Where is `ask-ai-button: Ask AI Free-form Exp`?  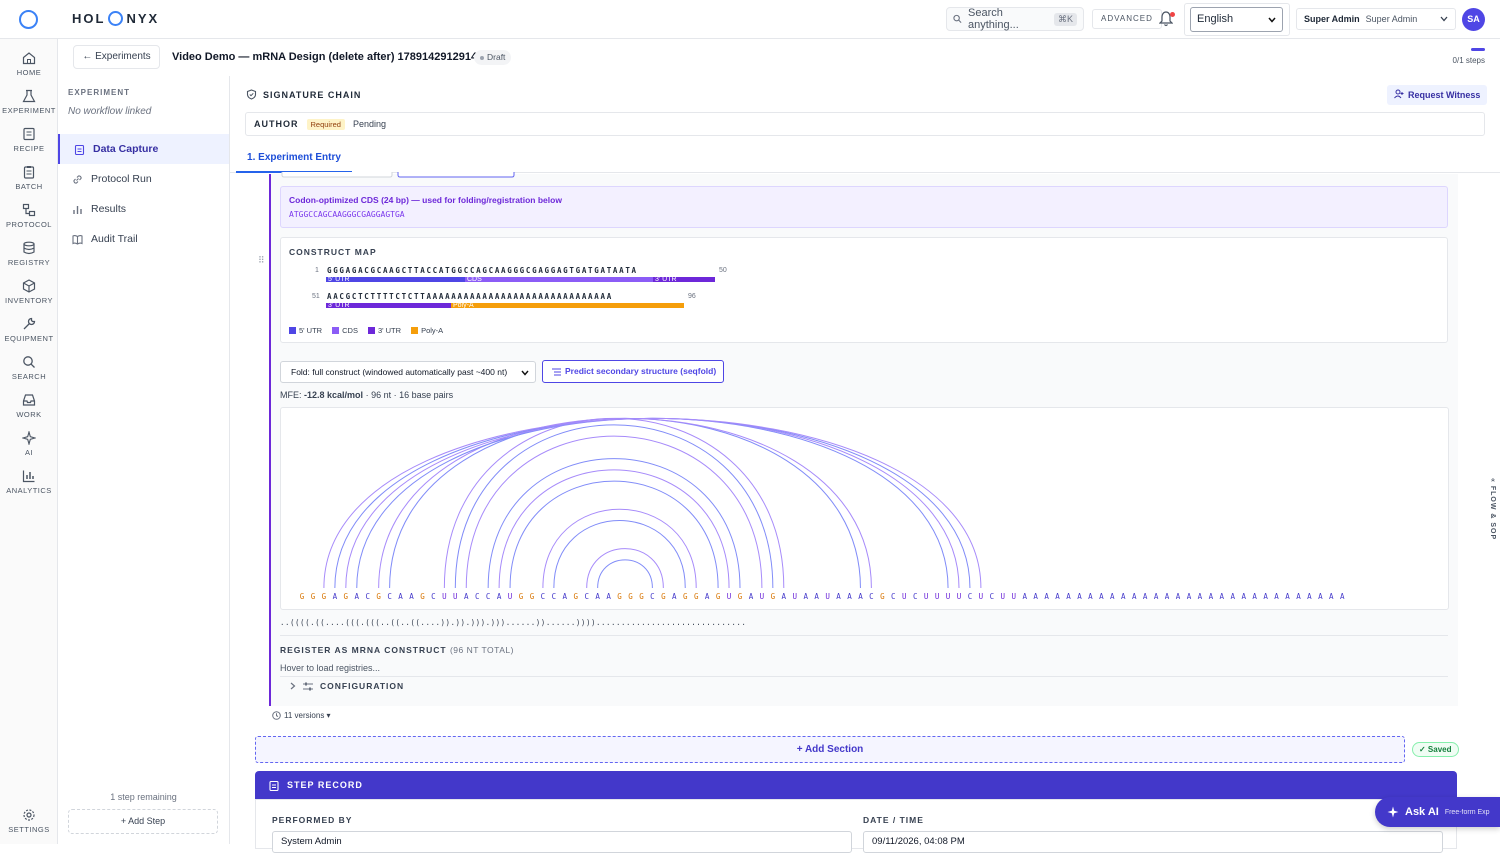
ask-ai-button: Ask AI Free-form Exp is located at coordinates (1437, 812).